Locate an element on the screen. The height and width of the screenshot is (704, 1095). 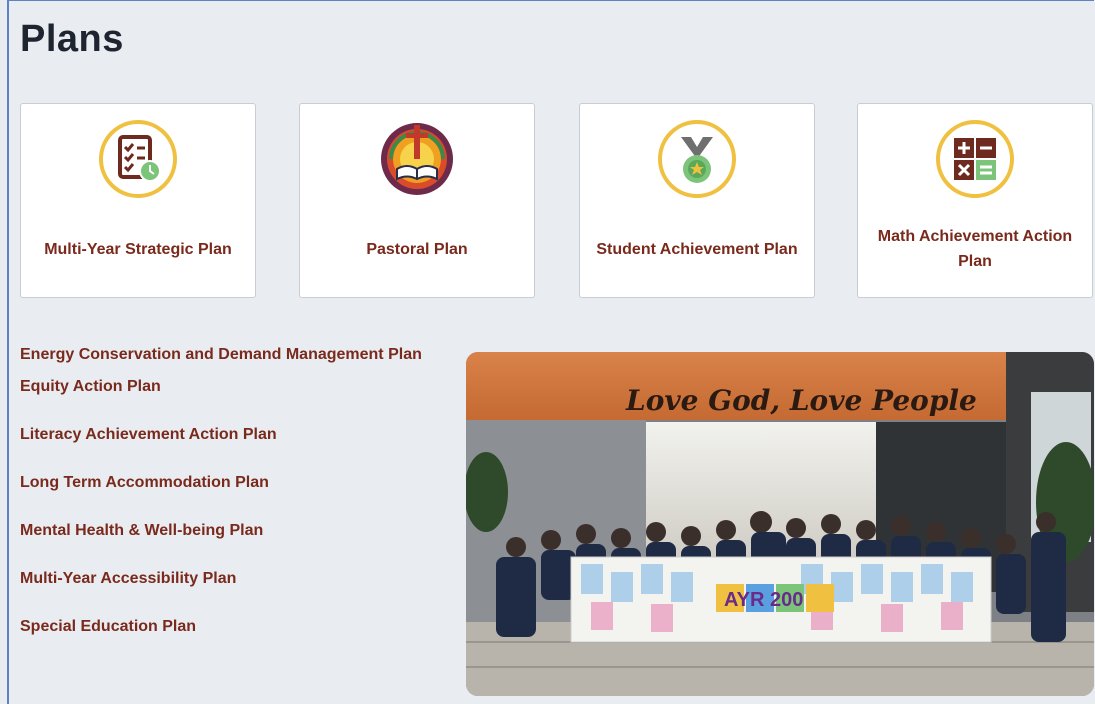
card-student-achievement-plan: Student Achievement Plan is located at coordinates (697, 200).